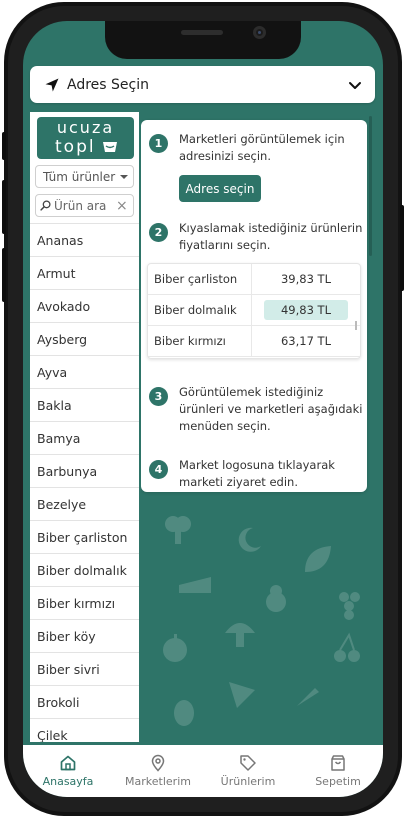 This screenshot has width=406, height=819. What do you see at coordinates (84, 404) in the screenshot?
I see `list-item: Bakla` at bounding box center [84, 404].